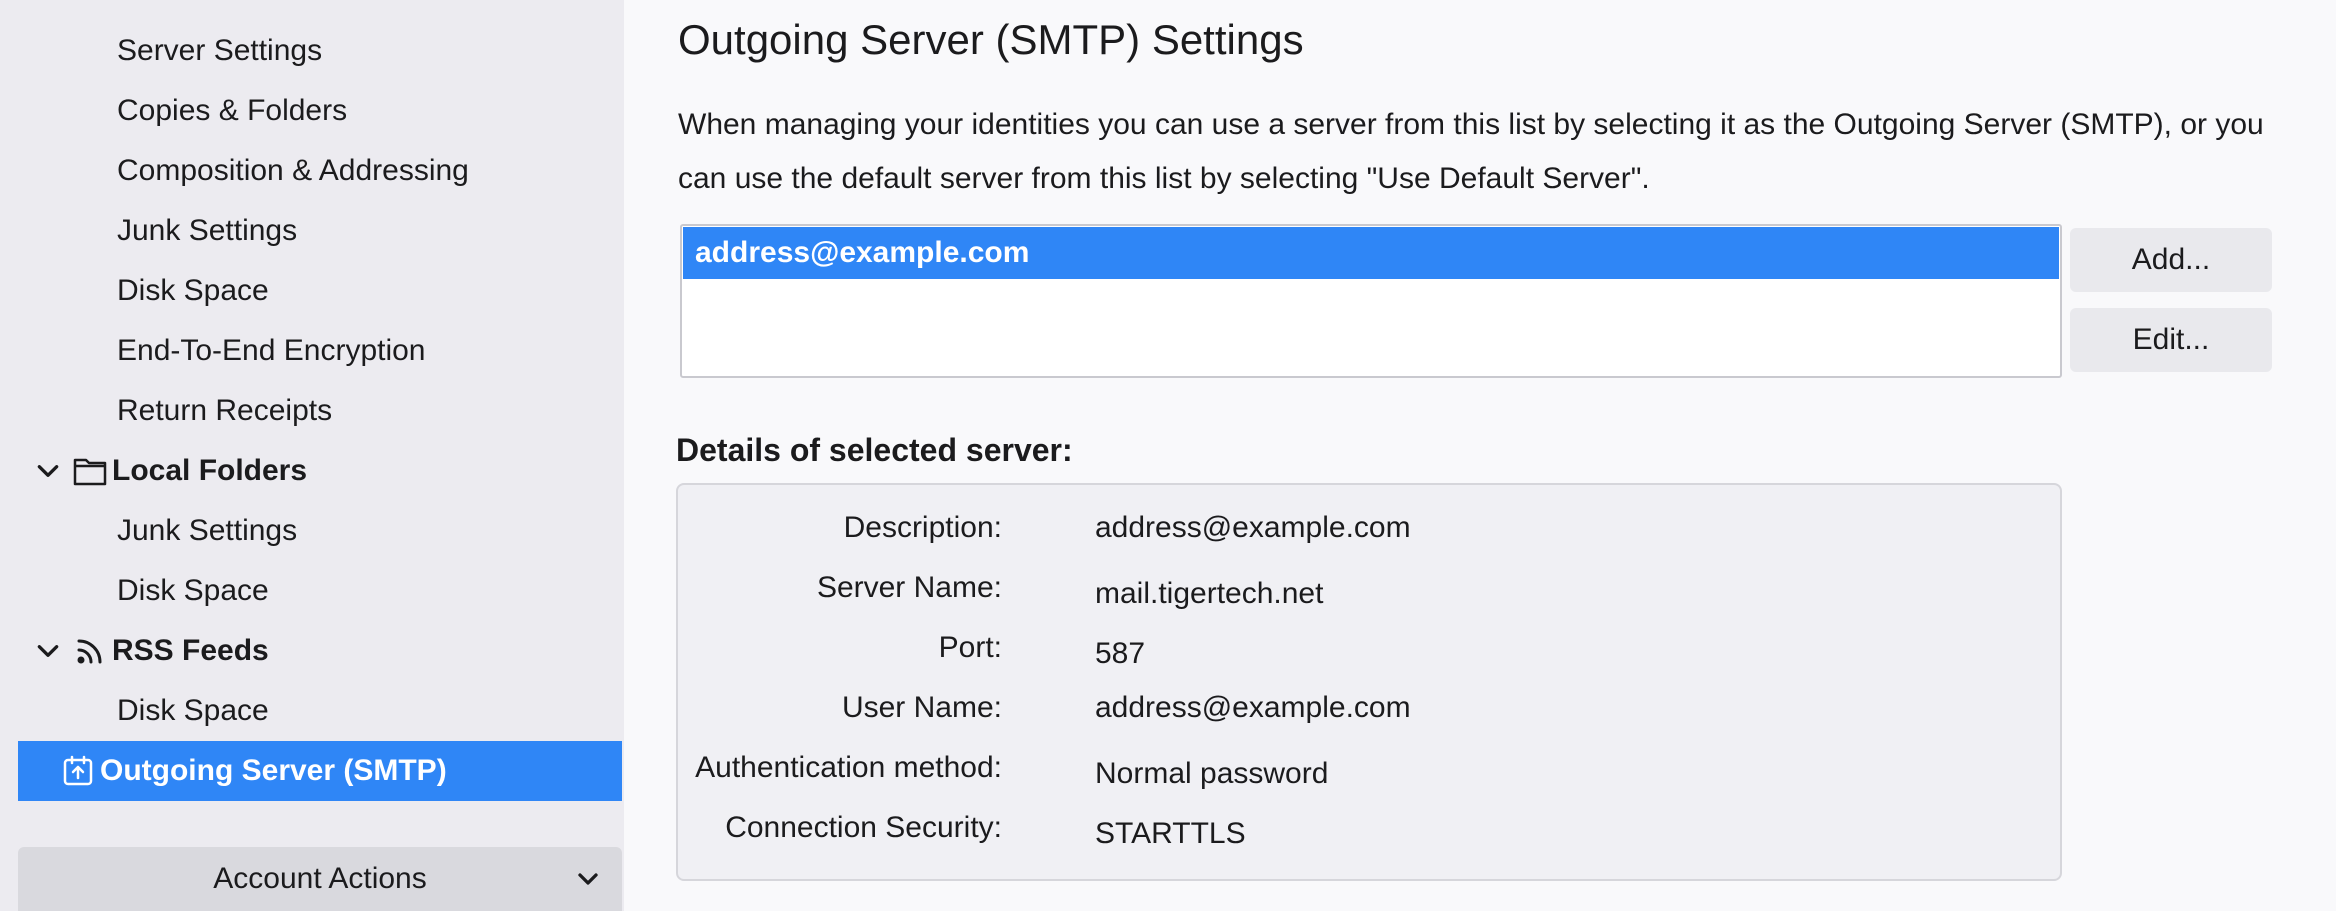 The image size is (2336, 911). Describe the element at coordinates (1209, 593) in the screenshot. I see `server-name-value: mail.tigertech.net` at that location.